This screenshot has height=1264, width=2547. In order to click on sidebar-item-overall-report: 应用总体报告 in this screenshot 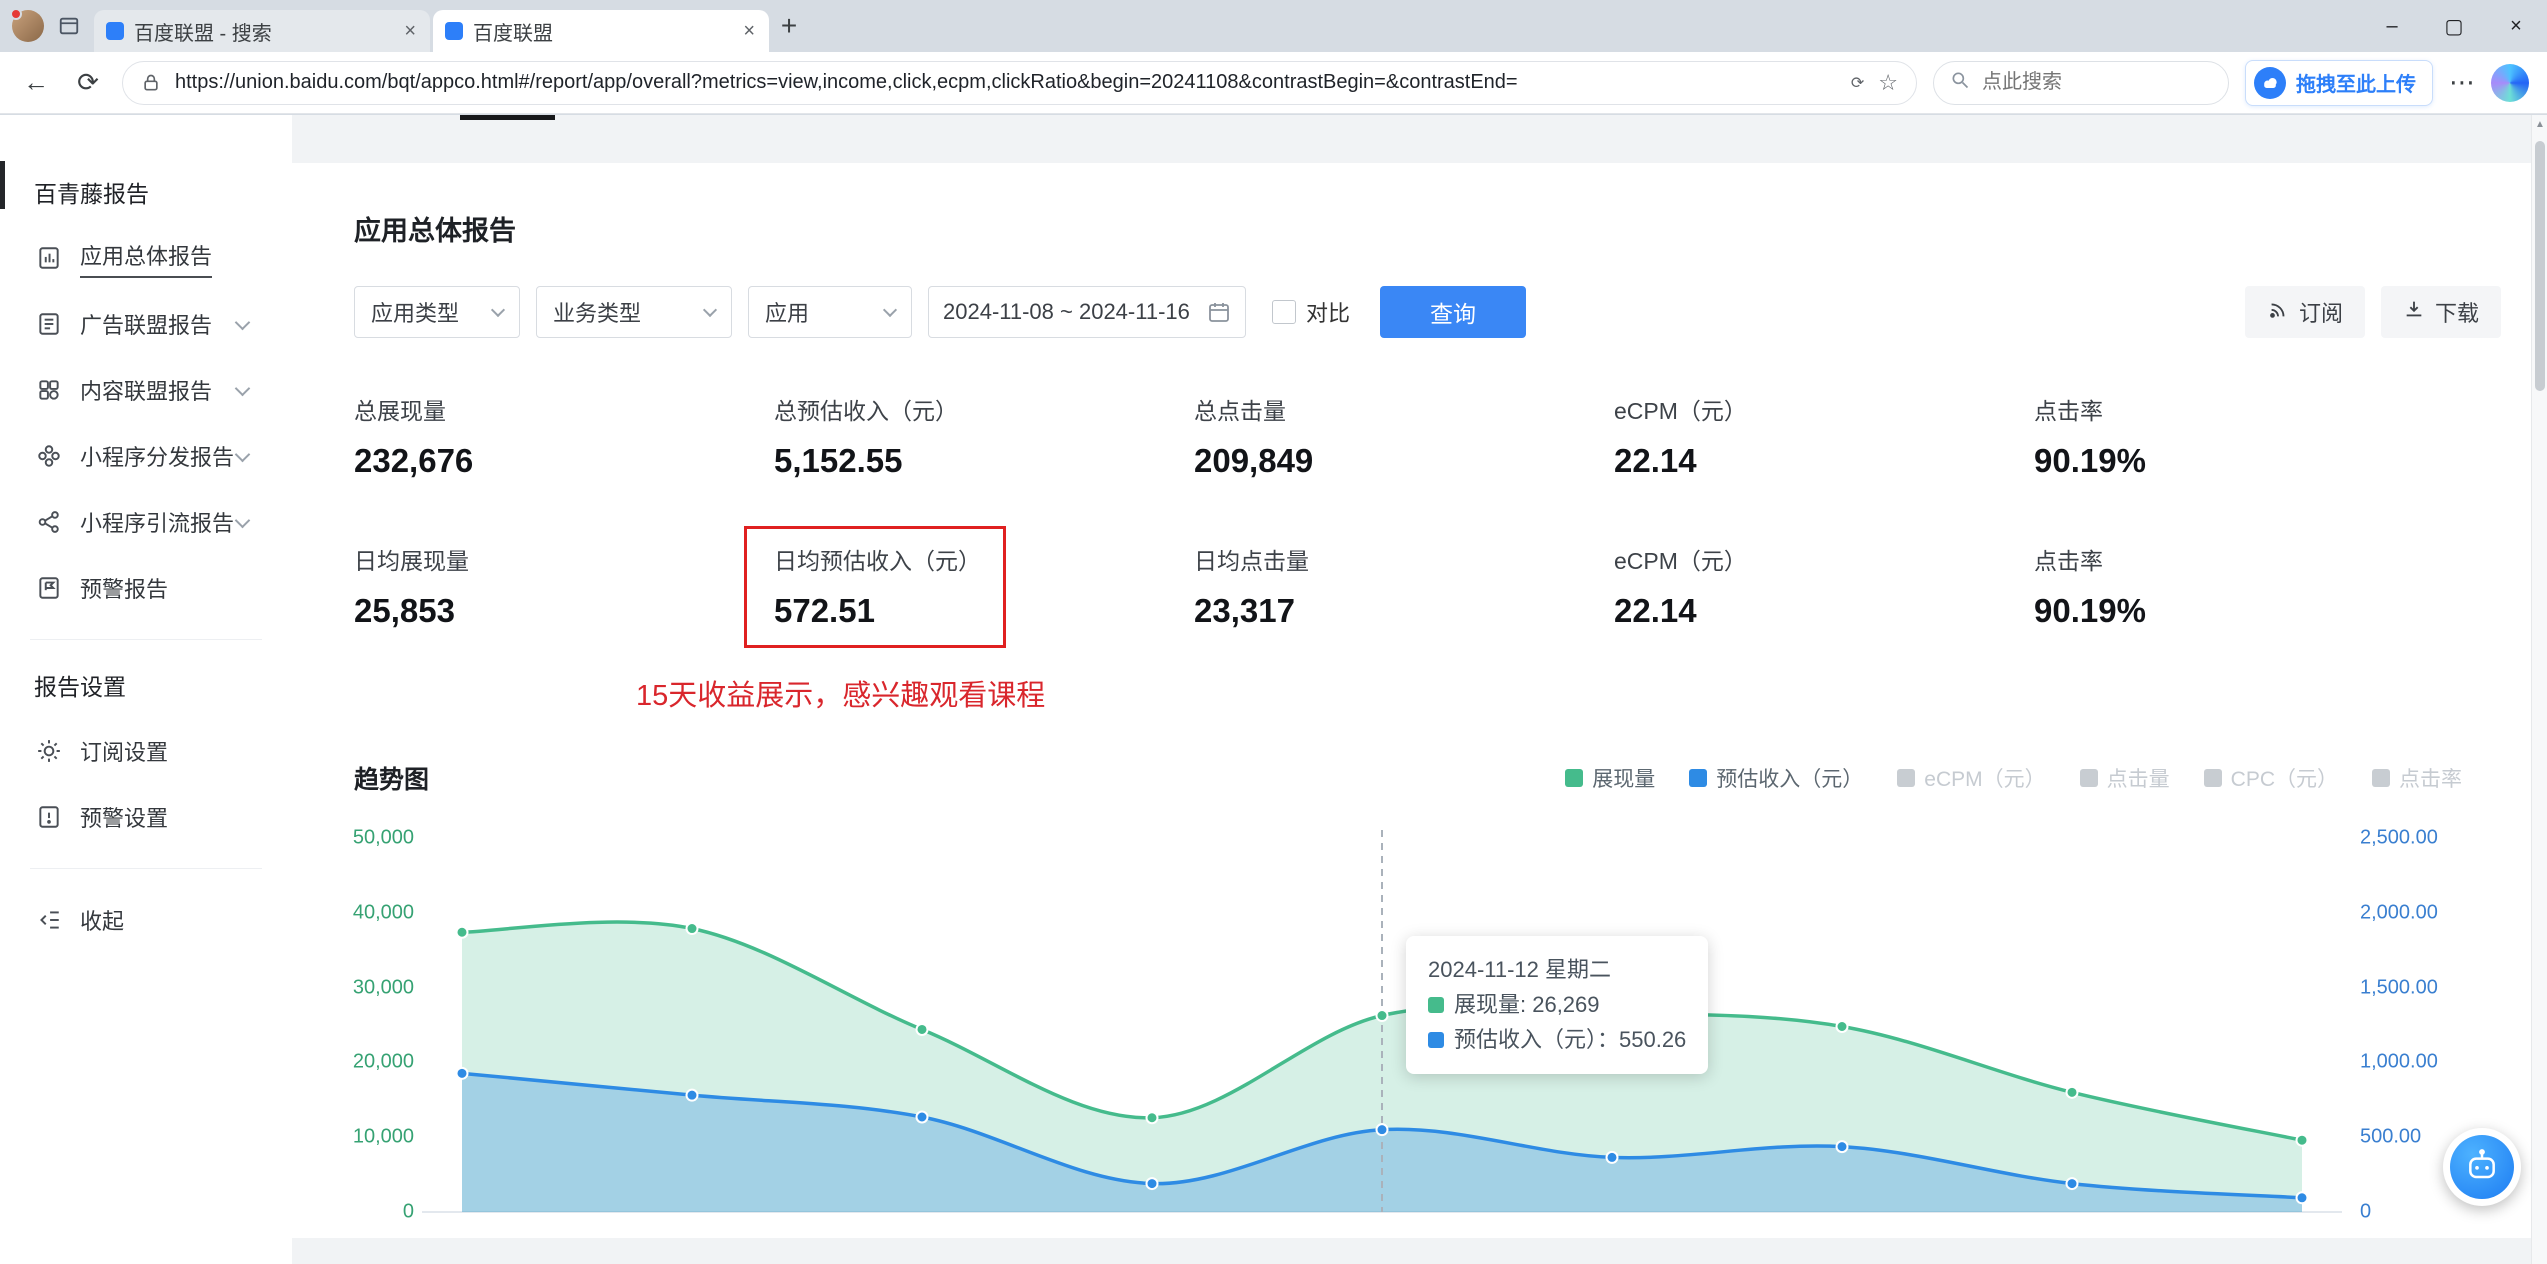, I will do `click(146, 258)`.